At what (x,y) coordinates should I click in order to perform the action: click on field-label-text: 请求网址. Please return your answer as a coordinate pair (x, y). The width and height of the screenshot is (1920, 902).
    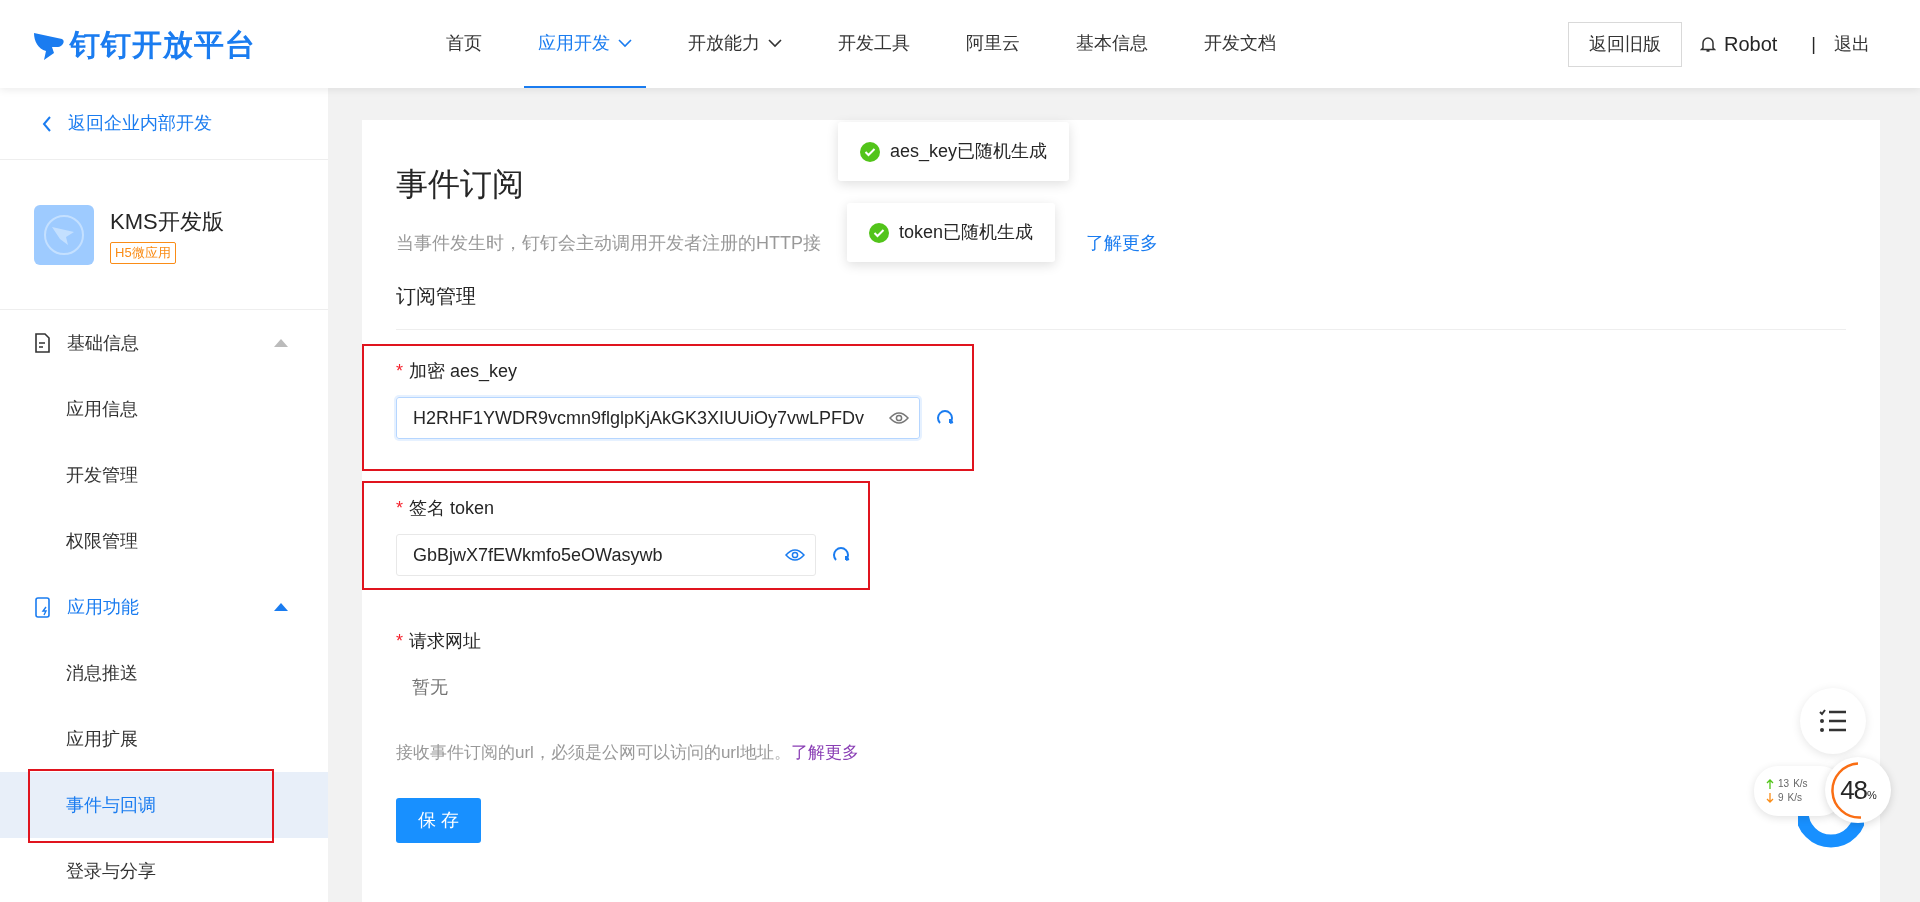
    Looking at the image, I should click on (445, 641).